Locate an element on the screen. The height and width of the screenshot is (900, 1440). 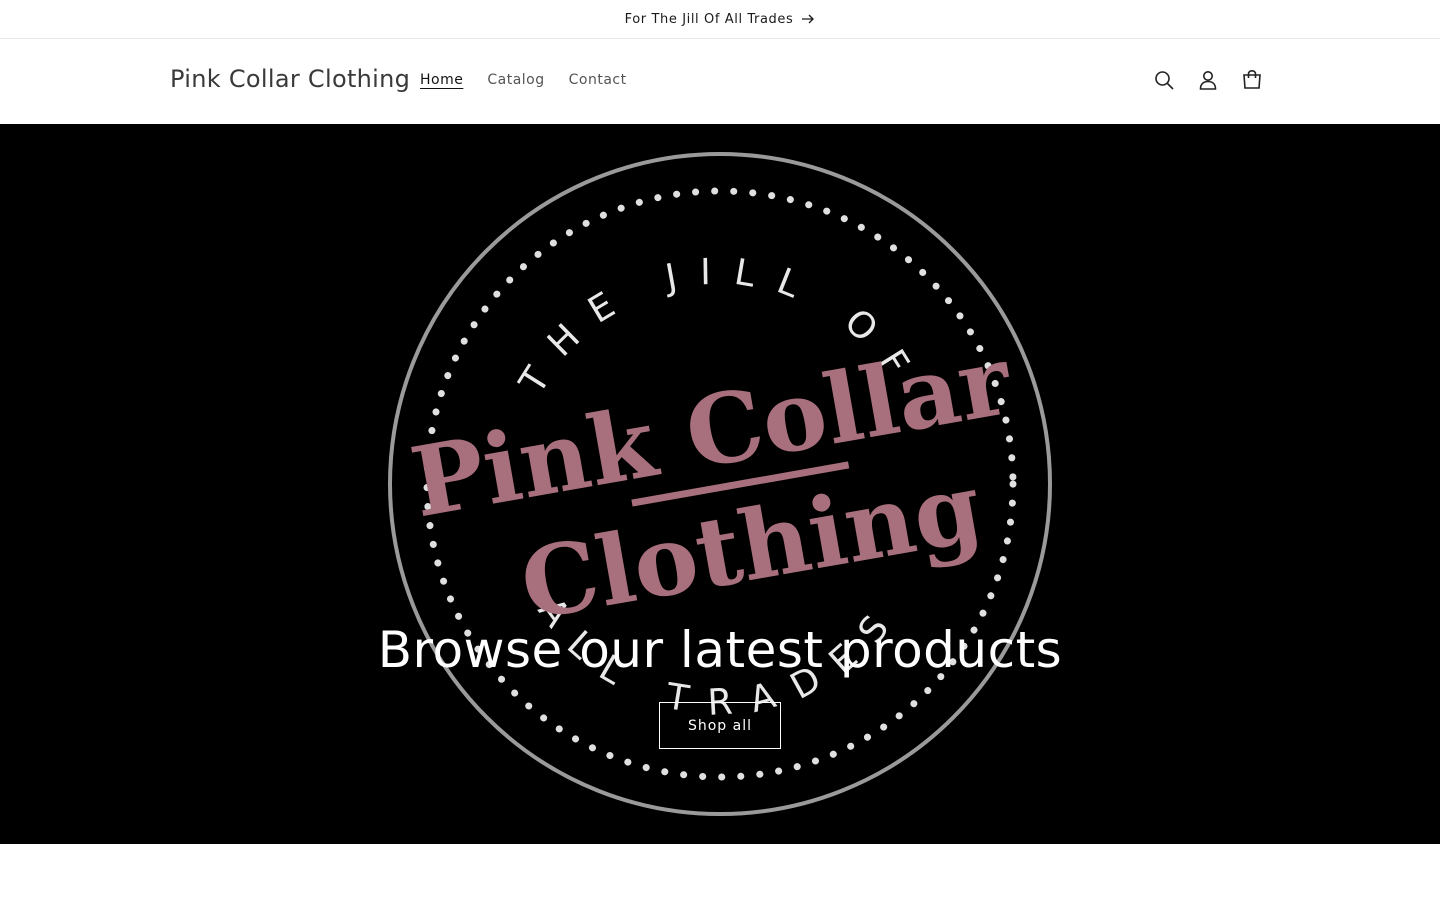
cart-icon is located at coordinates (1252, 79).